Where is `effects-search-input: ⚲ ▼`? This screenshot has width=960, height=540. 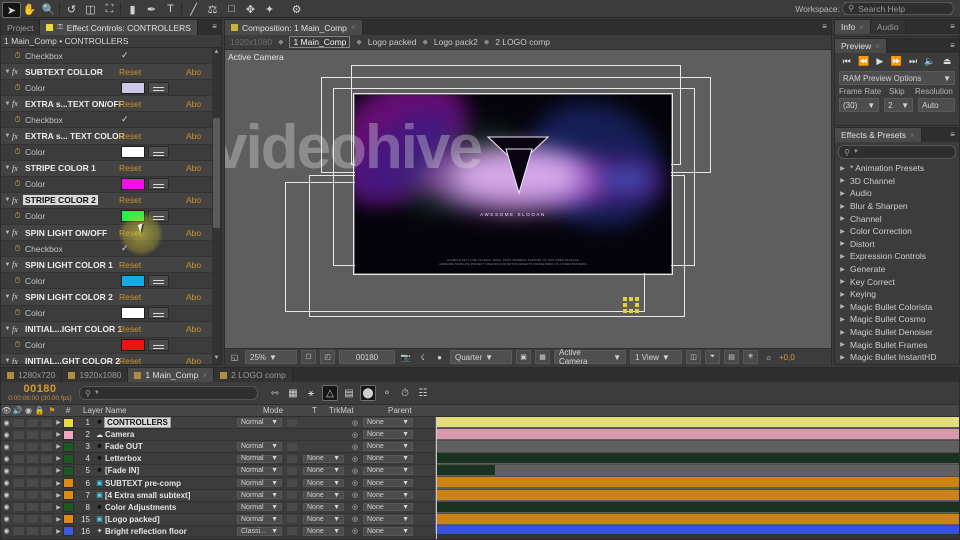 effects-search-input: ⚲ ▼ is located at coordinates (897, 152).